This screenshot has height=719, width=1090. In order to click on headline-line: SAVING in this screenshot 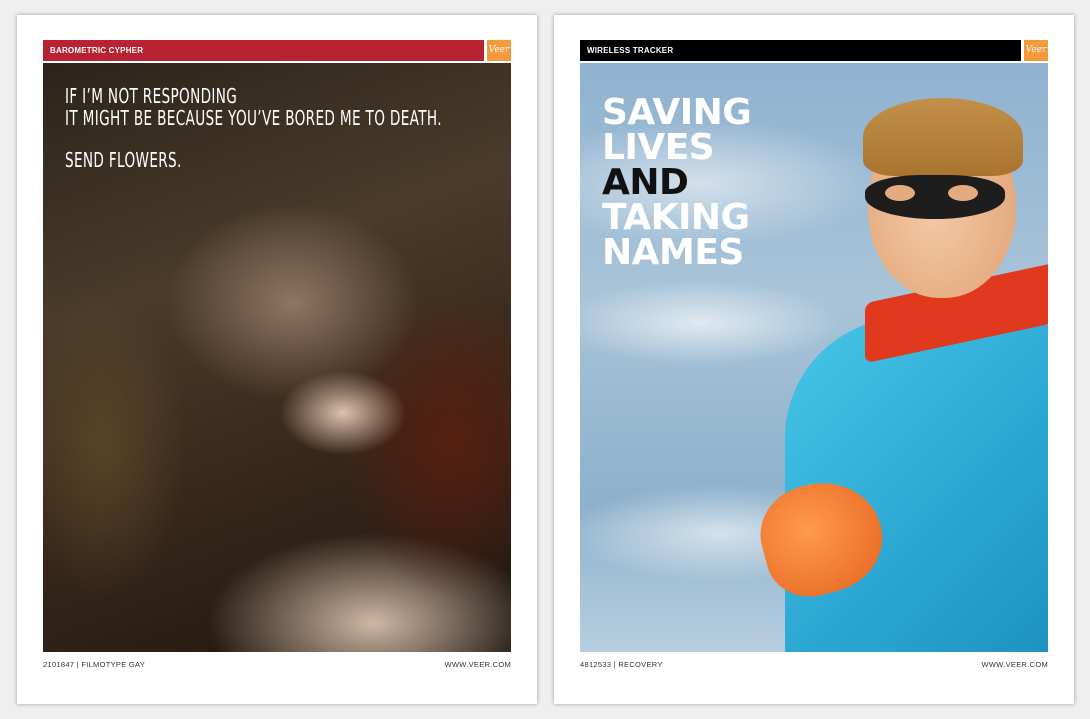, I will do `click(677, 112)`.